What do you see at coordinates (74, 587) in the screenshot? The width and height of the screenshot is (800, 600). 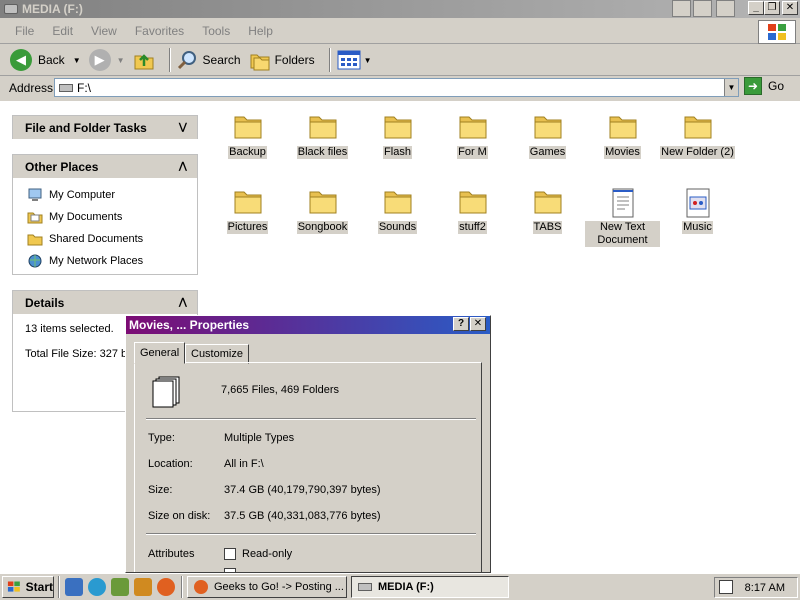 I see `quicklaunch-desktop-icon` at bounding box center [74, 587].